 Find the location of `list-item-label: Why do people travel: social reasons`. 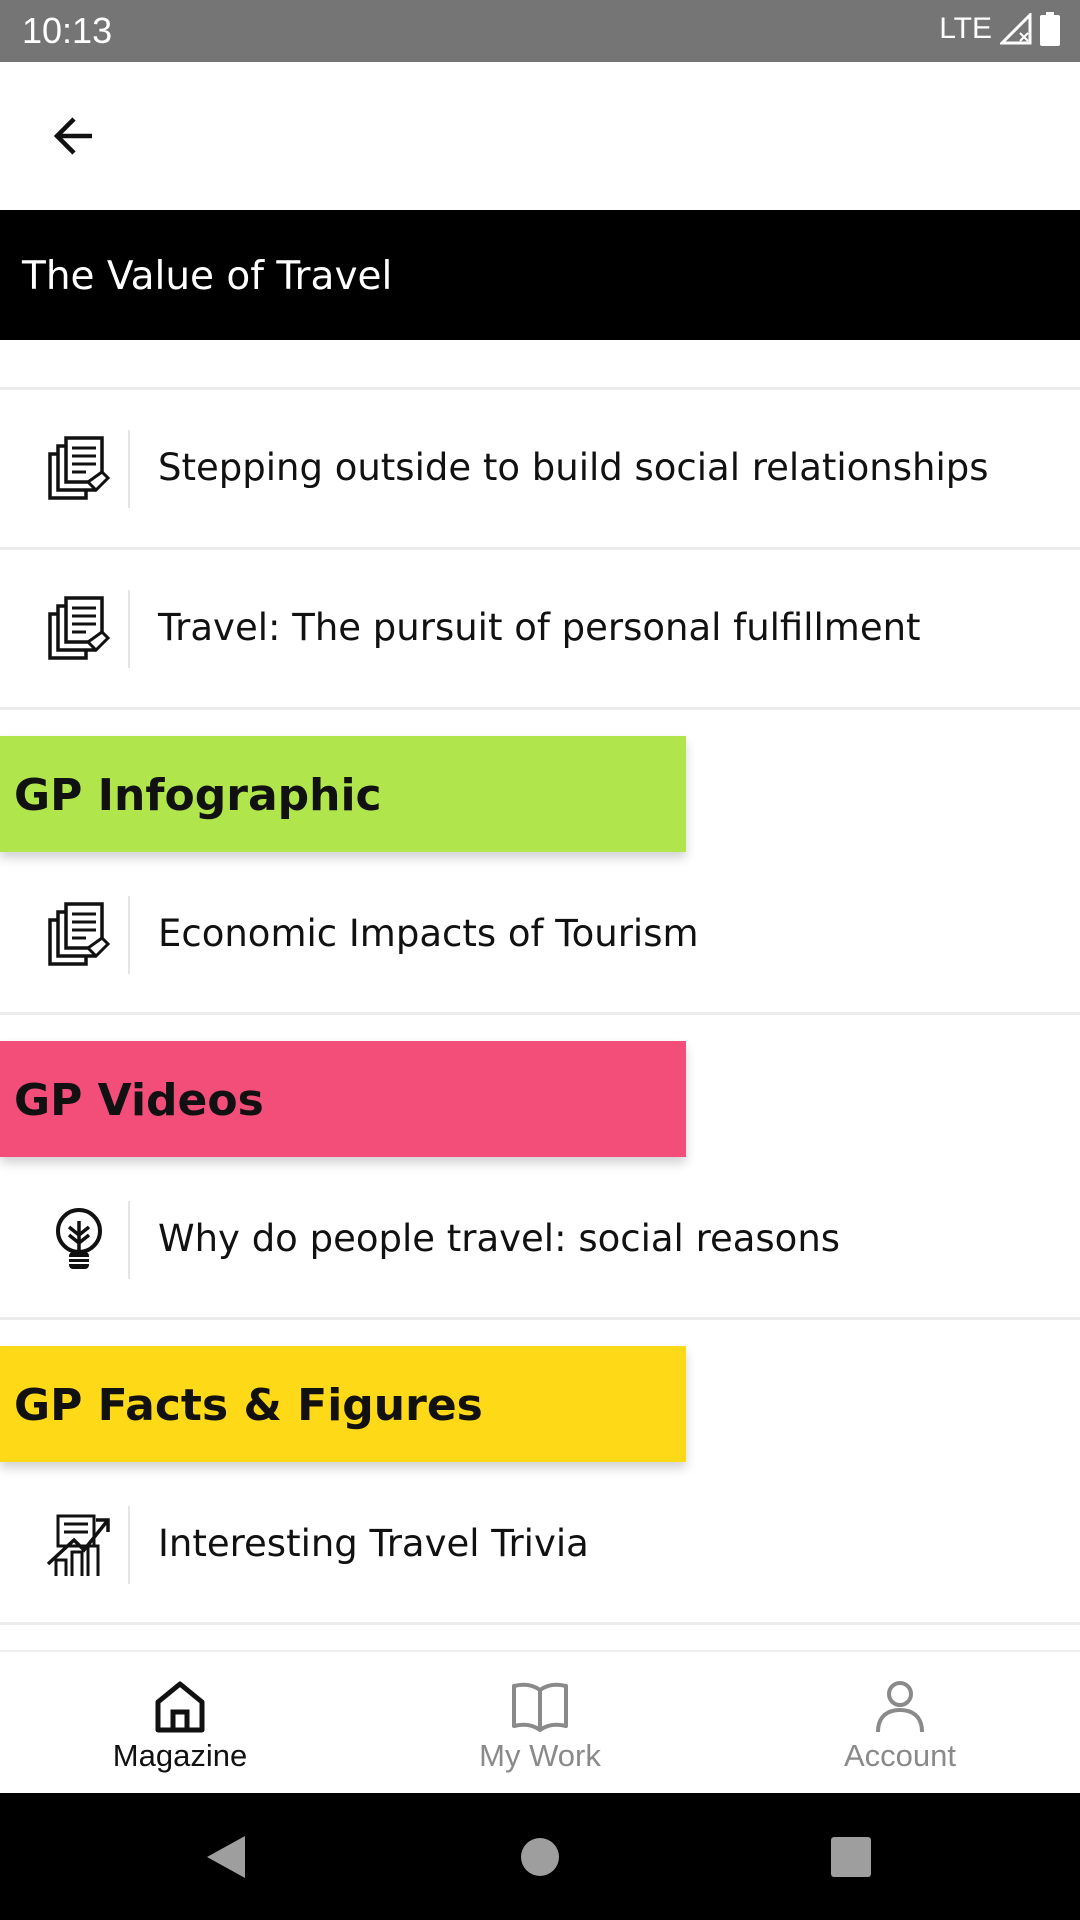

list-item-label: Why do people travel: social reasons is located at coordinates (499, 1238).